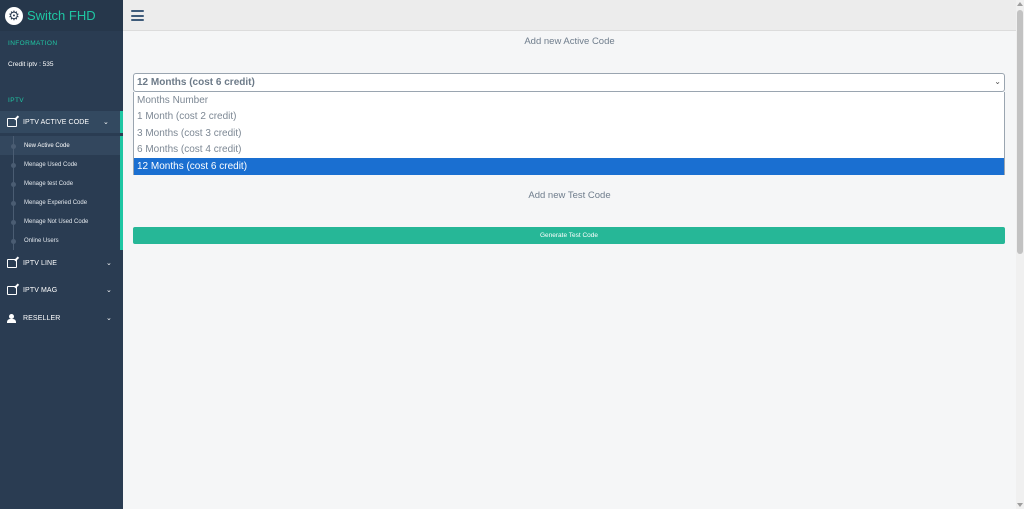 Image resolution: width=1024 pixels, height=509 pixels. What do you see at coordinates (137, 15) in the screenshot?
I see `menu-toggle-icon` at bounding box center [137, 15].